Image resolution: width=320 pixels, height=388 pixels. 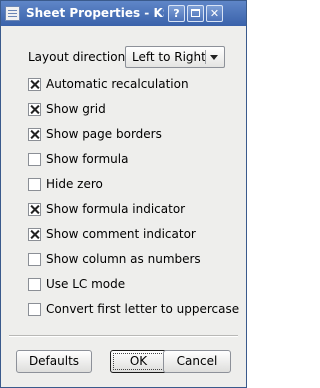 I want to click on window-title: Sheet Properties - KSprea, so click(x=95, y=13).